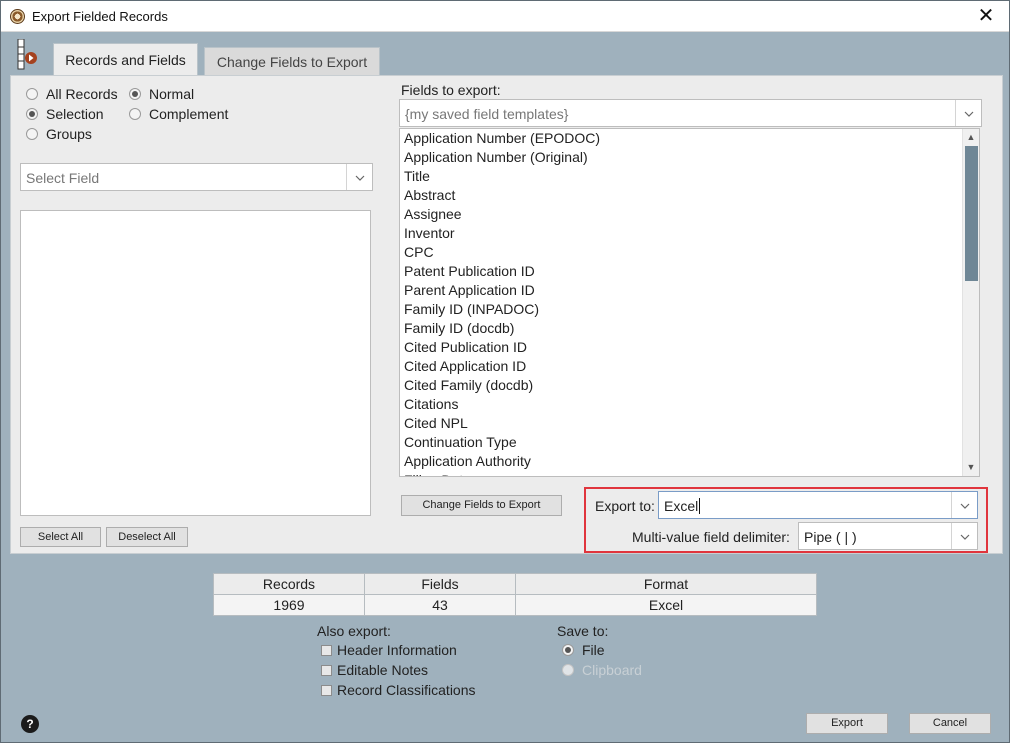 The image size is (1010, 743). I want to click on radio-all-records: All Records, so click(72, 94).